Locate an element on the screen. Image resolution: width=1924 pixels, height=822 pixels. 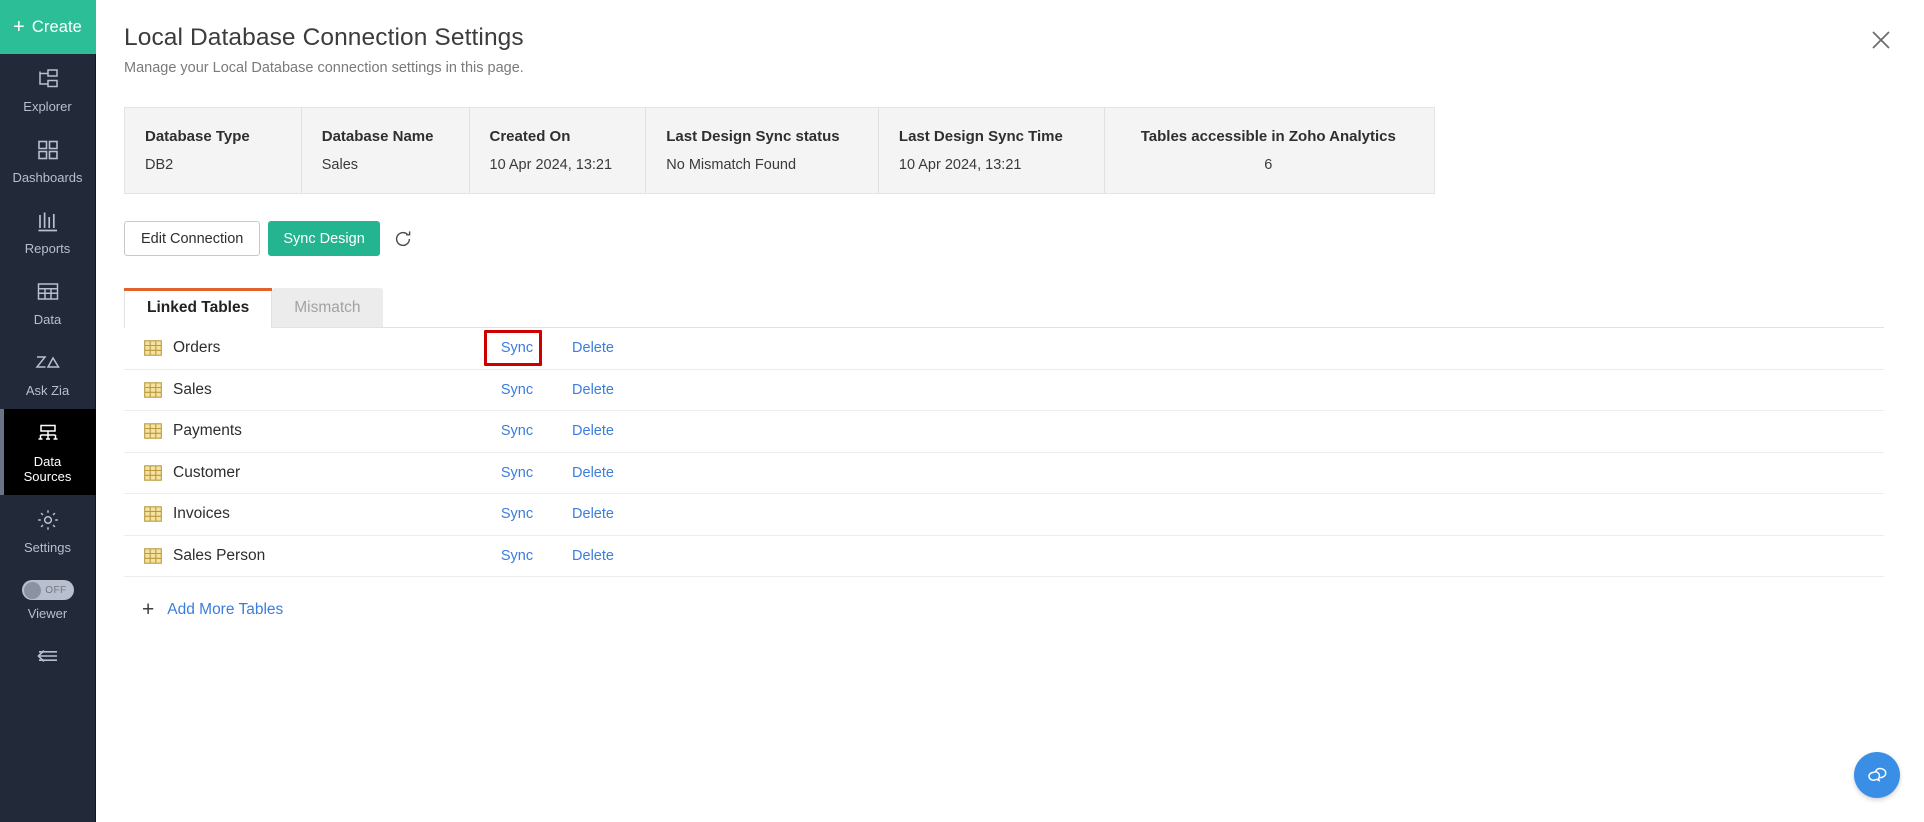
tab-label: Mismatch is located at coordinates (327, 307).